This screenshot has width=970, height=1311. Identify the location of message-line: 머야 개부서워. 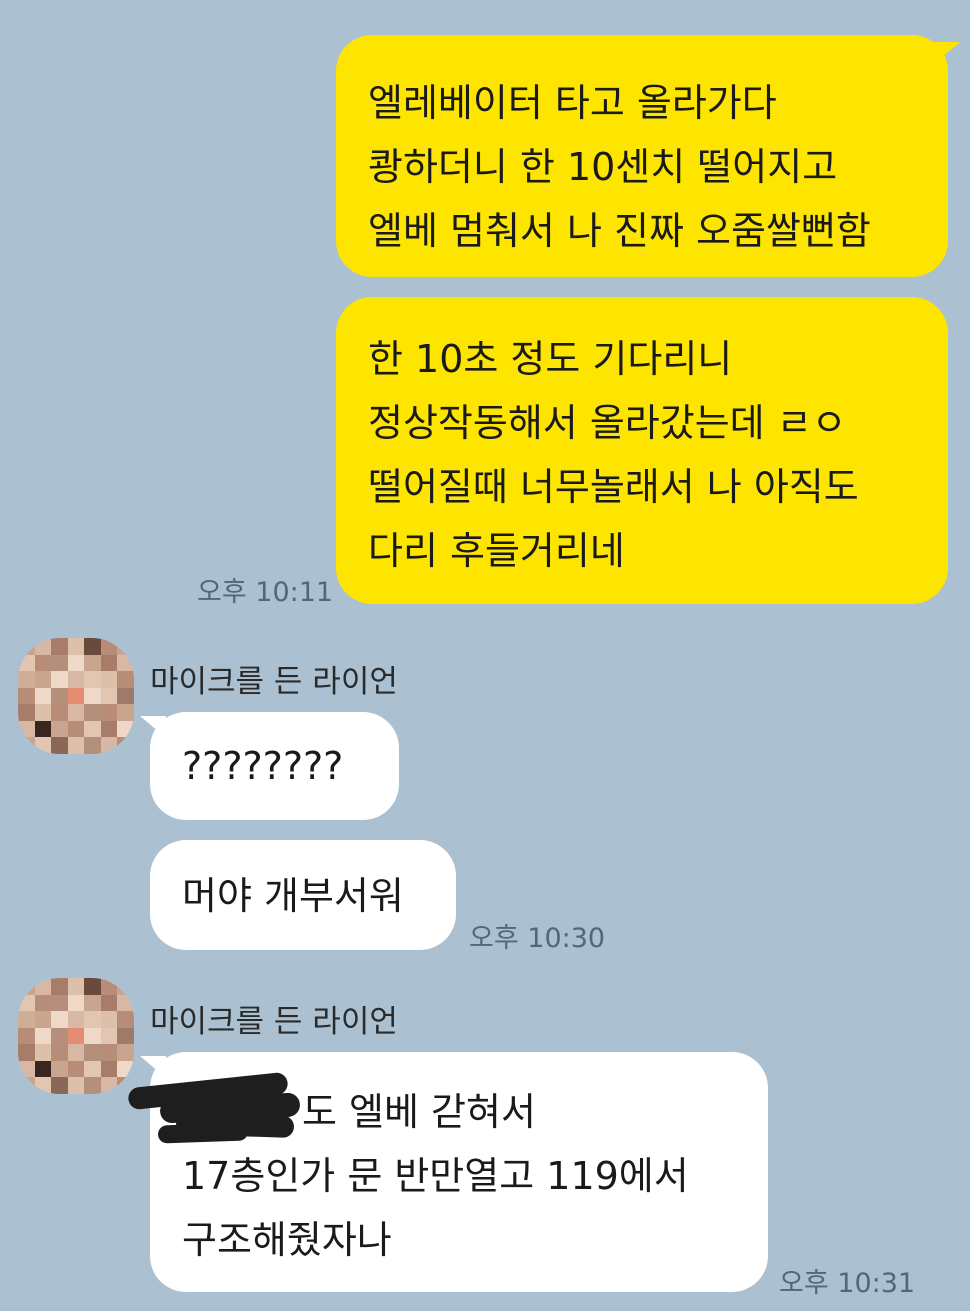
(293, 896).